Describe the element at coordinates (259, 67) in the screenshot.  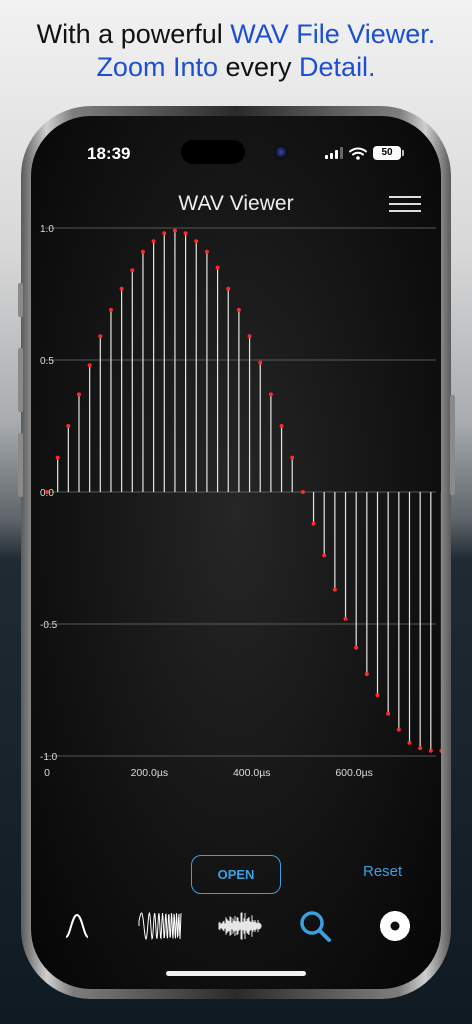
I see `headline-text: every` at that location.